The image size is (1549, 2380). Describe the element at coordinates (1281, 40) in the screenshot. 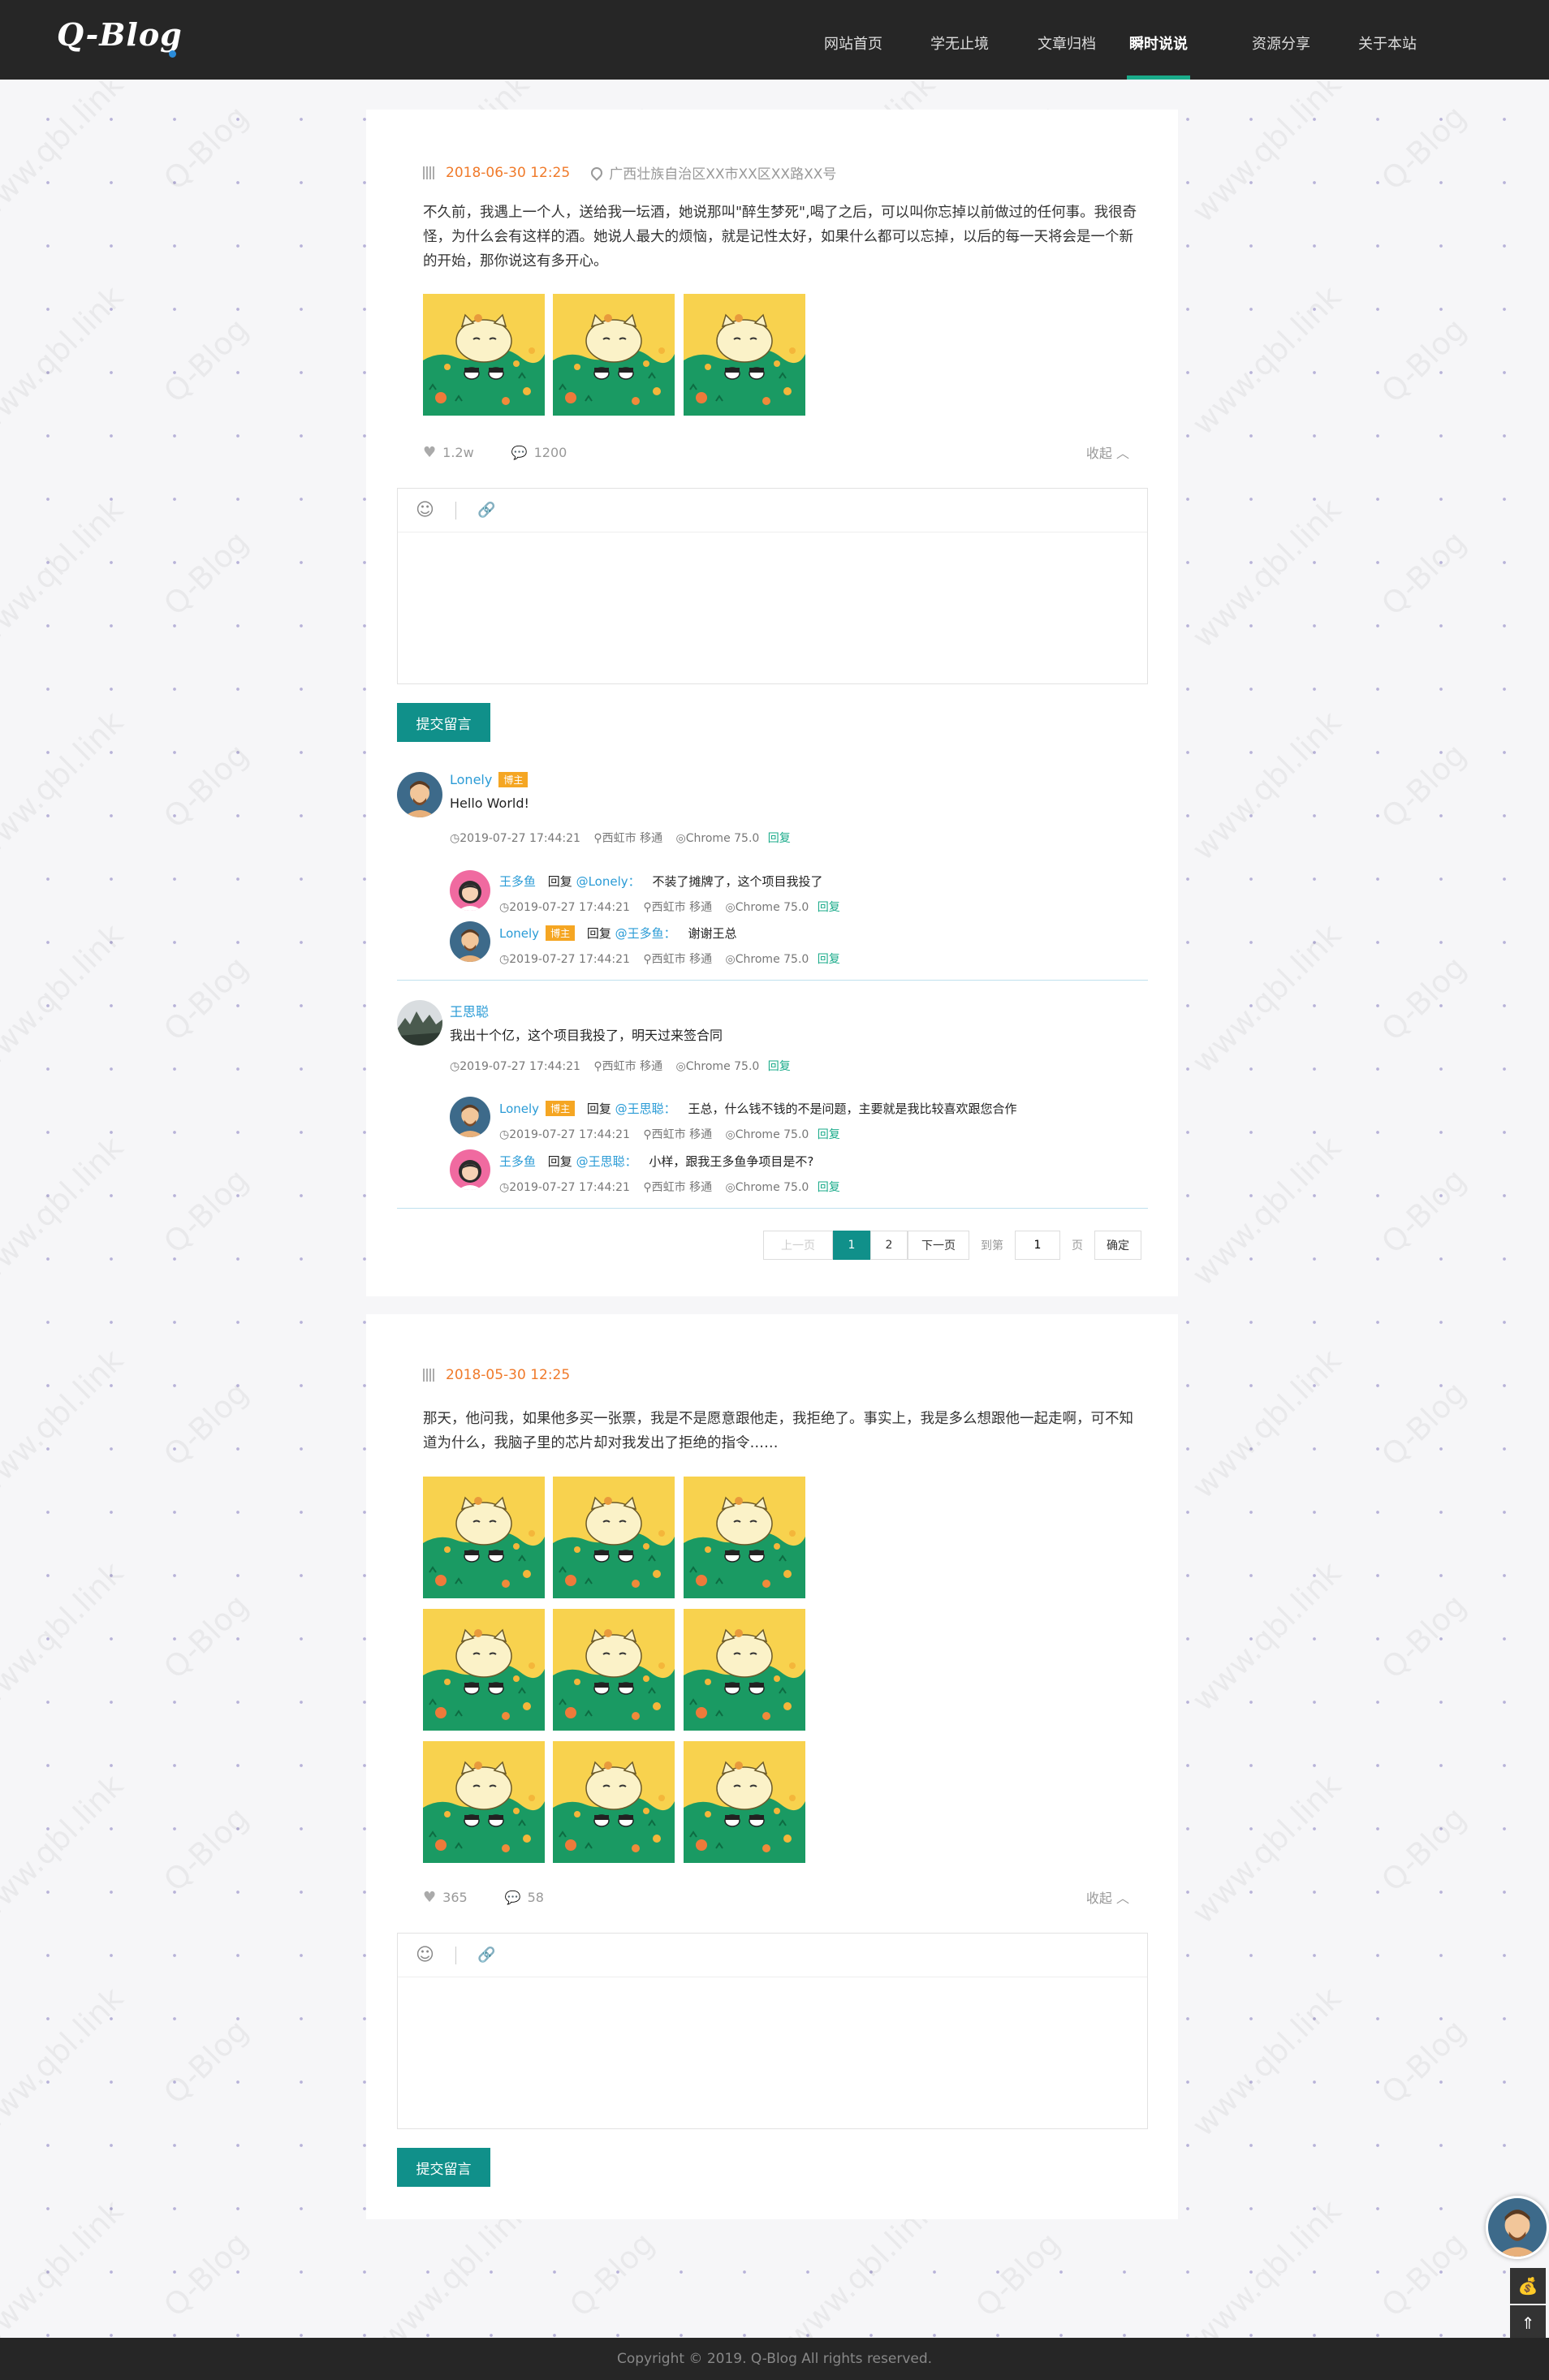

I see `nav-item-resources: 资源分享` at that location.